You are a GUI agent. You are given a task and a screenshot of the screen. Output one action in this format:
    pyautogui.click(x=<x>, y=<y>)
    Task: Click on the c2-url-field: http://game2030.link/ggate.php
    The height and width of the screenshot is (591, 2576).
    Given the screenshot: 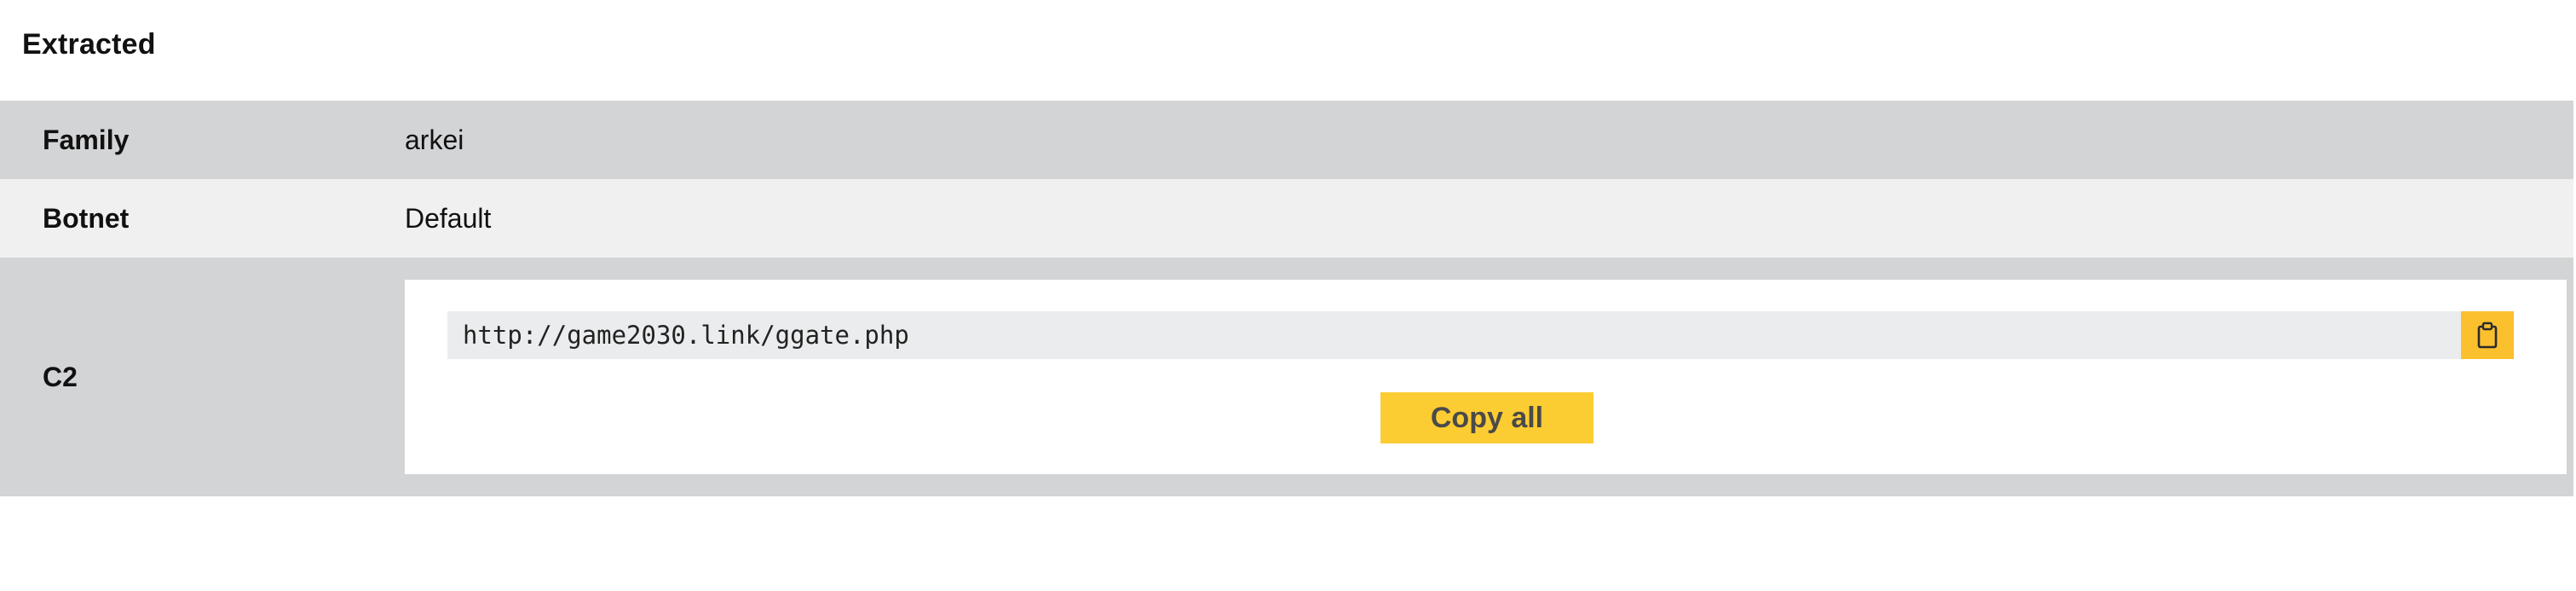 What is the action you would take?
    pyautogui.click(x=1480, y=335)
    